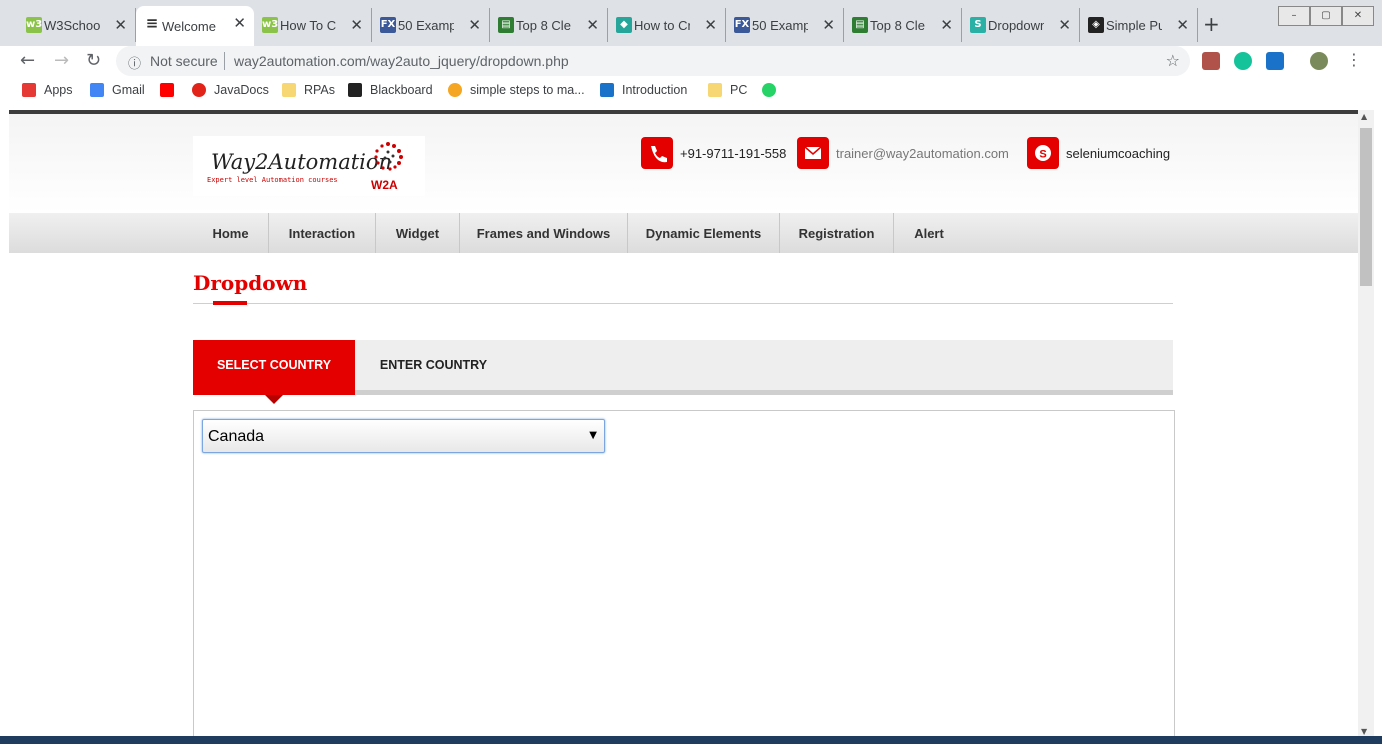 This screenshot has width=1382, height=744. What do you see at coordinates (189, 26) in the screenshot?
I see `tab-title: Welcome` at bounding box center [189, 26].